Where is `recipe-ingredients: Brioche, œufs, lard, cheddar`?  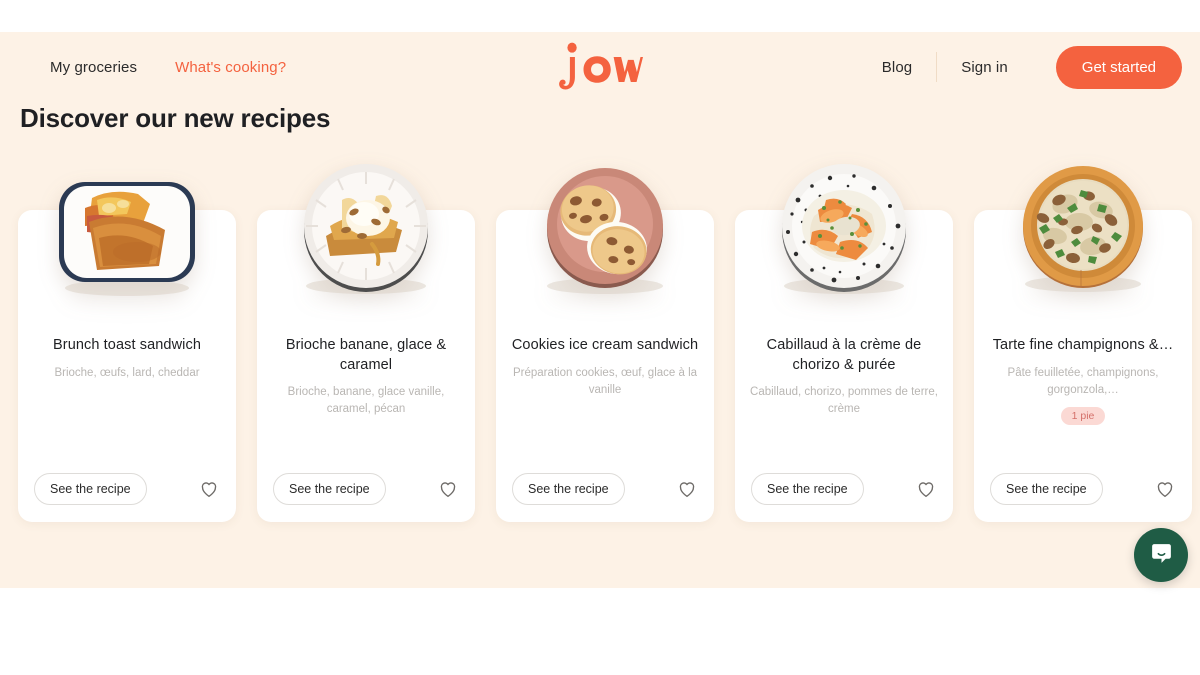 recipe-ingredients: Brioche, œufs, lard, cheddar is located at coordinates (127, 372).